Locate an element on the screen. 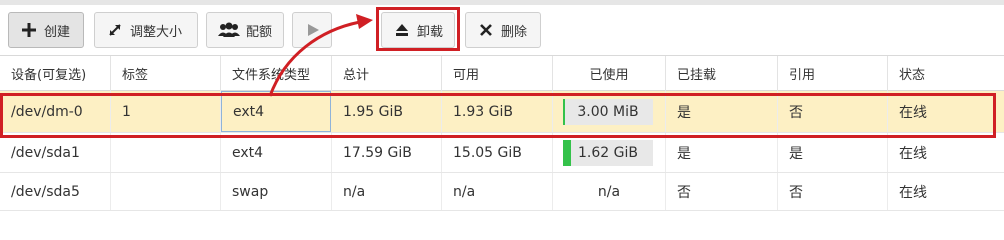  users-icon is located at coordinates (229, 30).